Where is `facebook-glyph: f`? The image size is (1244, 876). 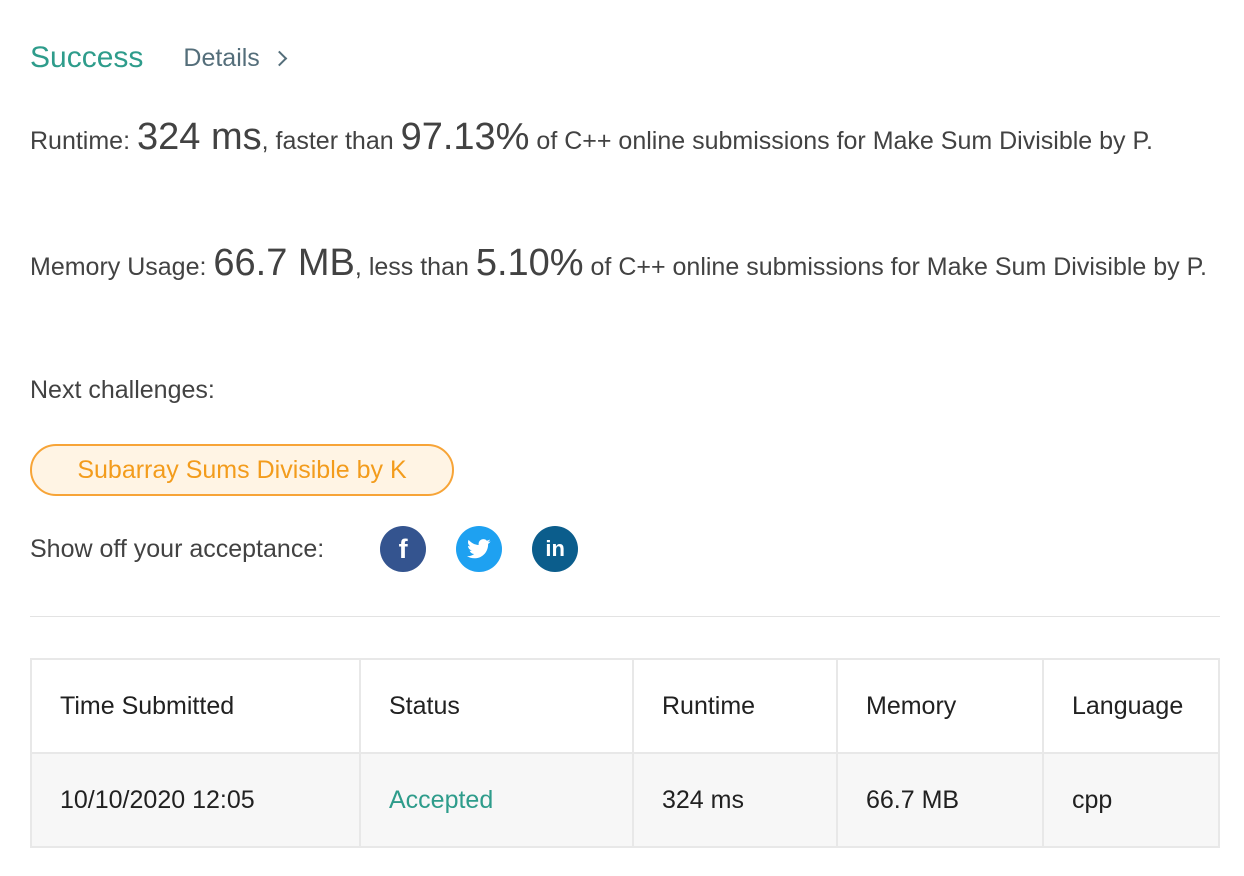 facebook-glyph: f is located at coordinates (403, 548).